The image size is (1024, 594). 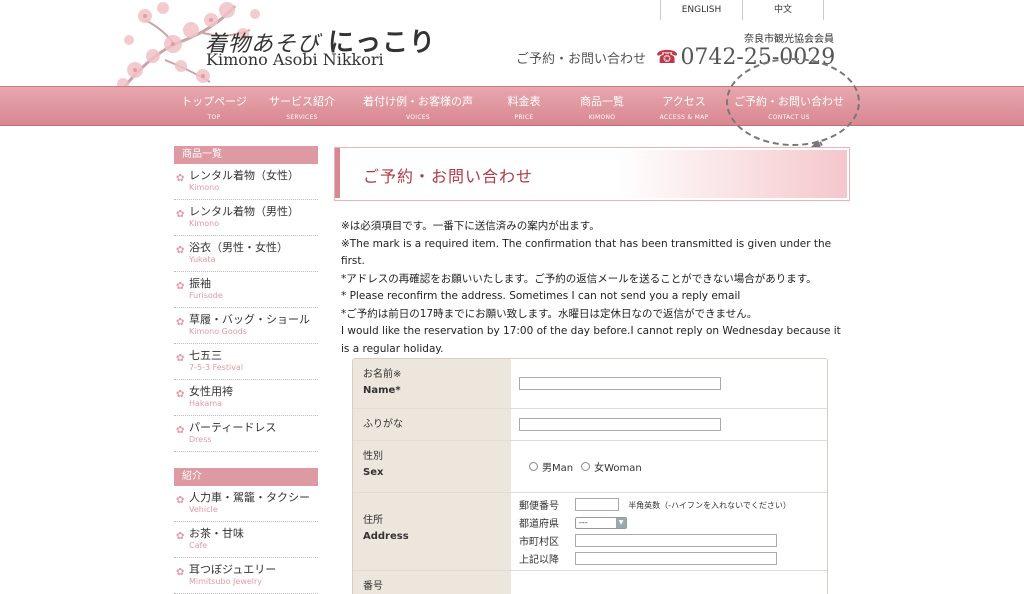 What do you see at coordinates (249, 319) in the screenshot?
I see `sidebar-item-label: 草履・バッグ・ショール` at bounding box center [249, 319].